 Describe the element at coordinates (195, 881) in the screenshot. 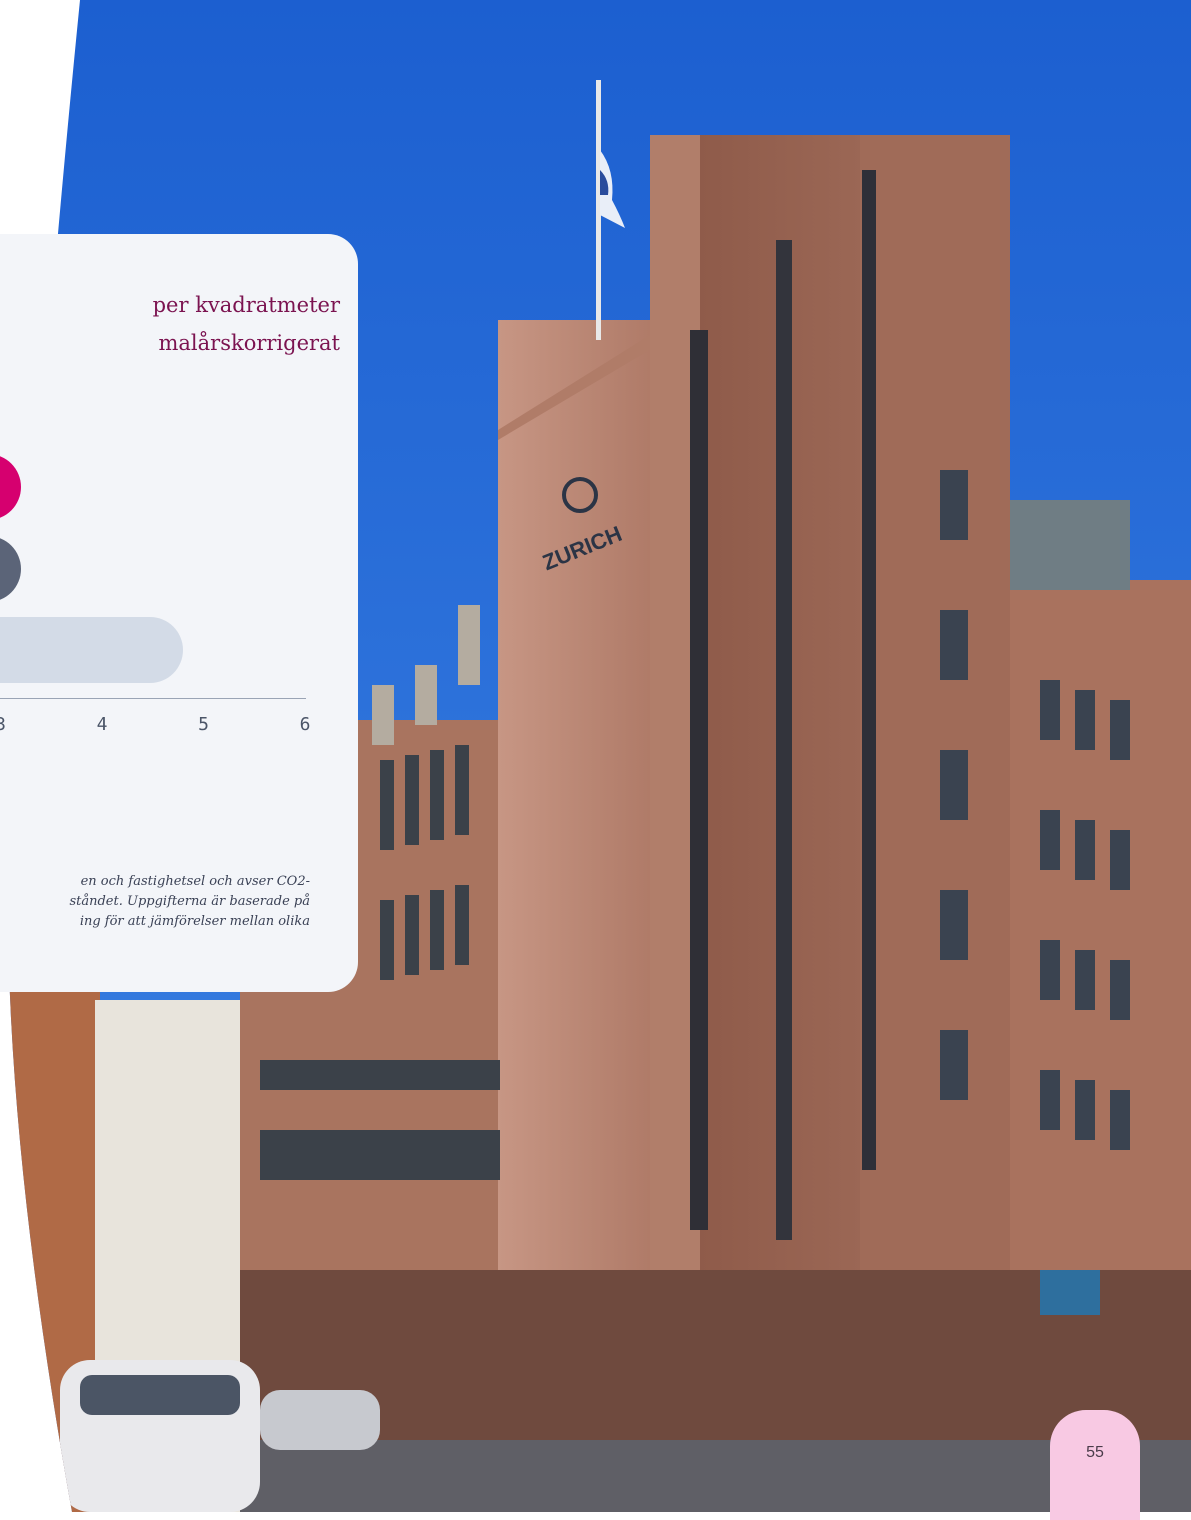

I see `footnote-line: en och fastighetsel och avser CO2-` at that location.